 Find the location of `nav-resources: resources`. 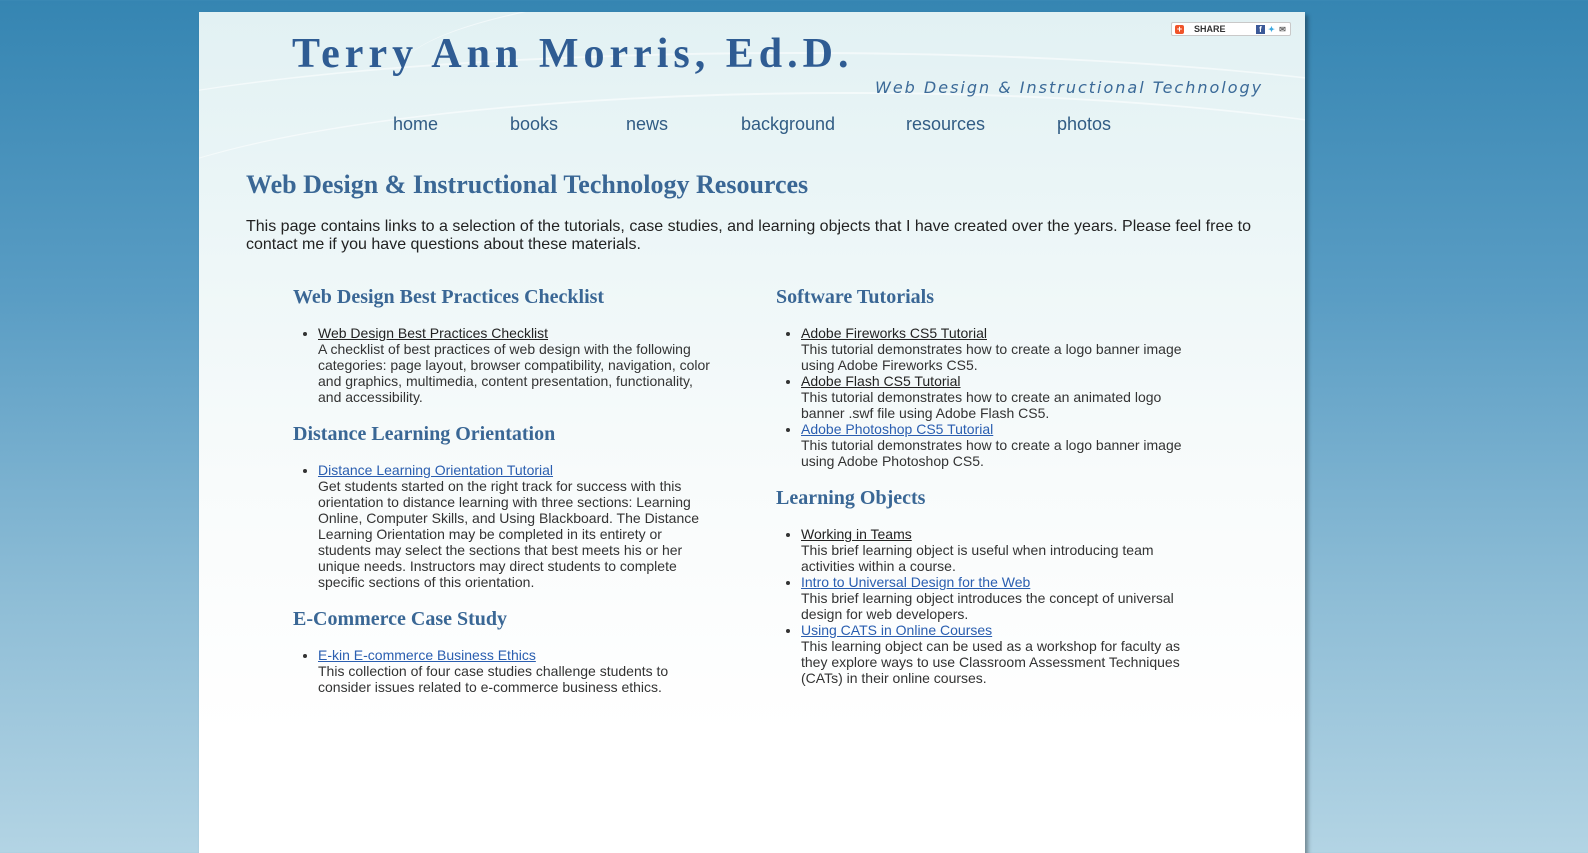

nav-resources: resources is located at coordinates (945, 124).